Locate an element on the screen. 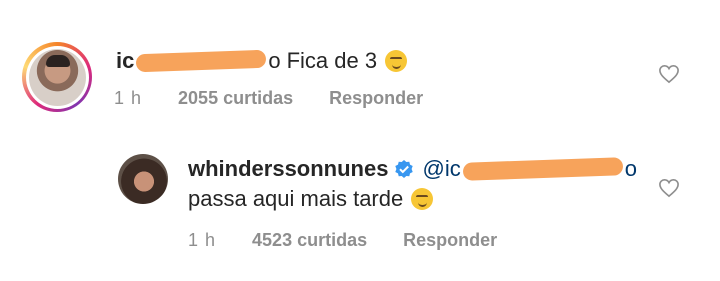  avatar-story-ring is located at coordinates (57, 77).